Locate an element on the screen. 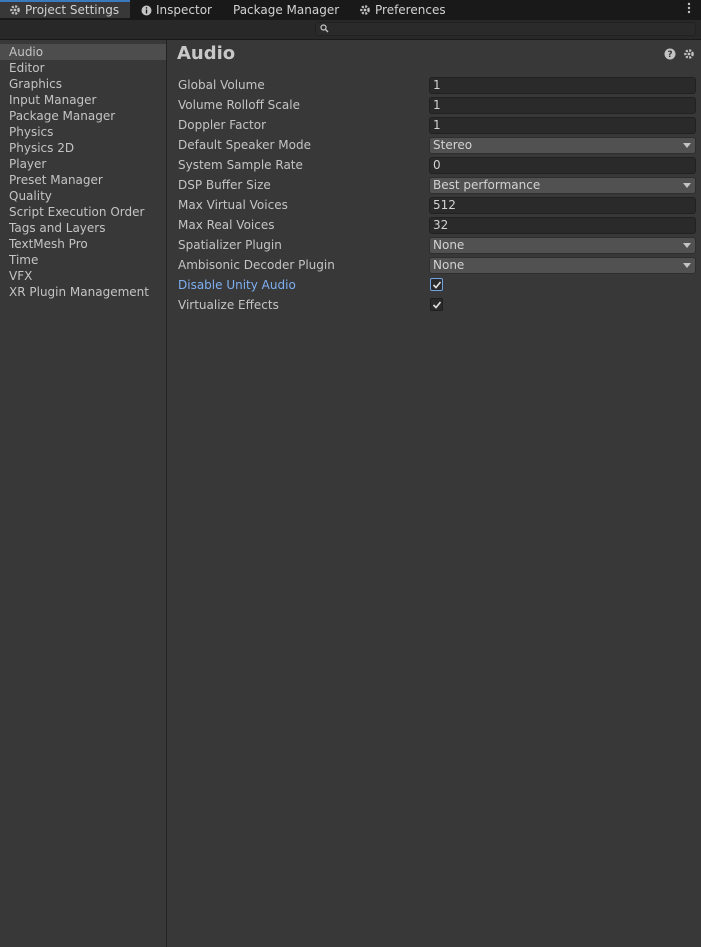 This screenshot has height=947, width=701. tab-inspector: Inspector is located at coordinates (176, 10).